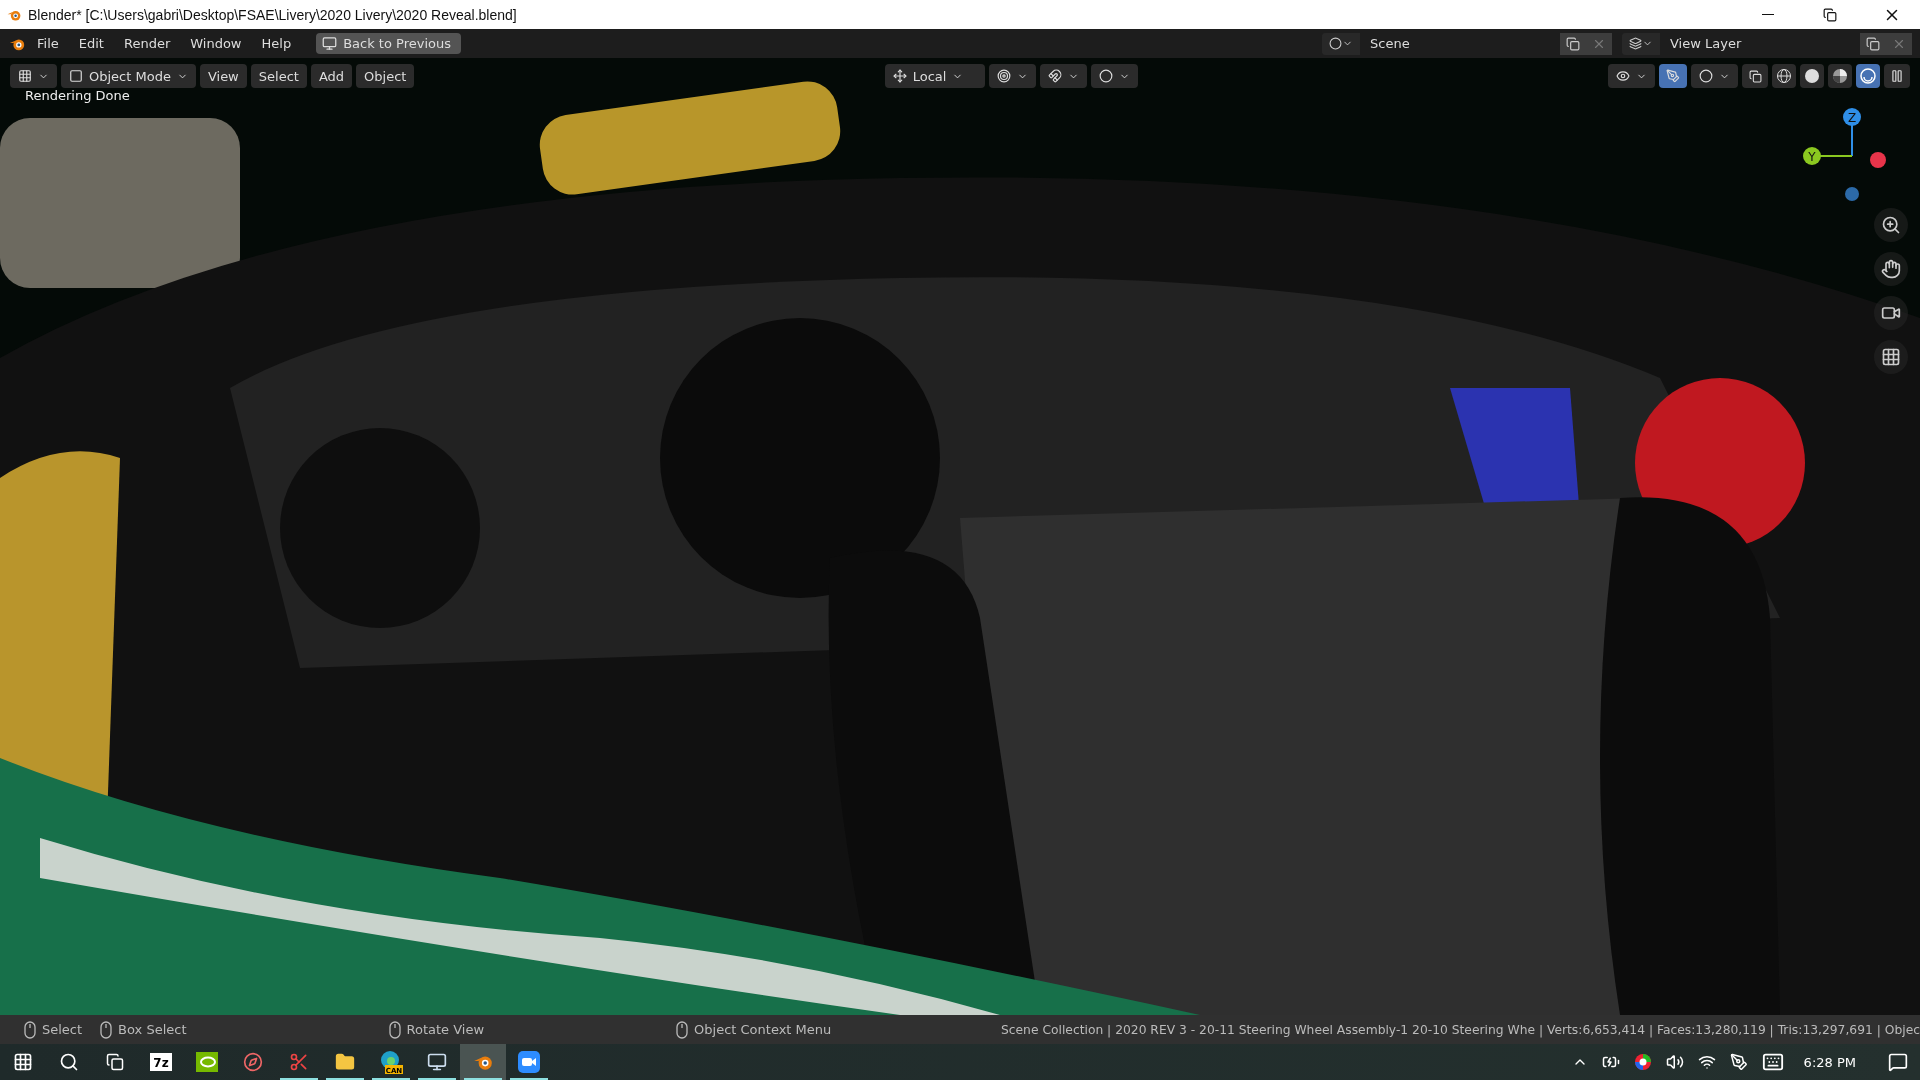 This screenshot has height=1080, width=1920. What do you see at coordinates (1738, 1062) in the screenshot?
I see `pen-icon` at bounding box center [1738, 1062].